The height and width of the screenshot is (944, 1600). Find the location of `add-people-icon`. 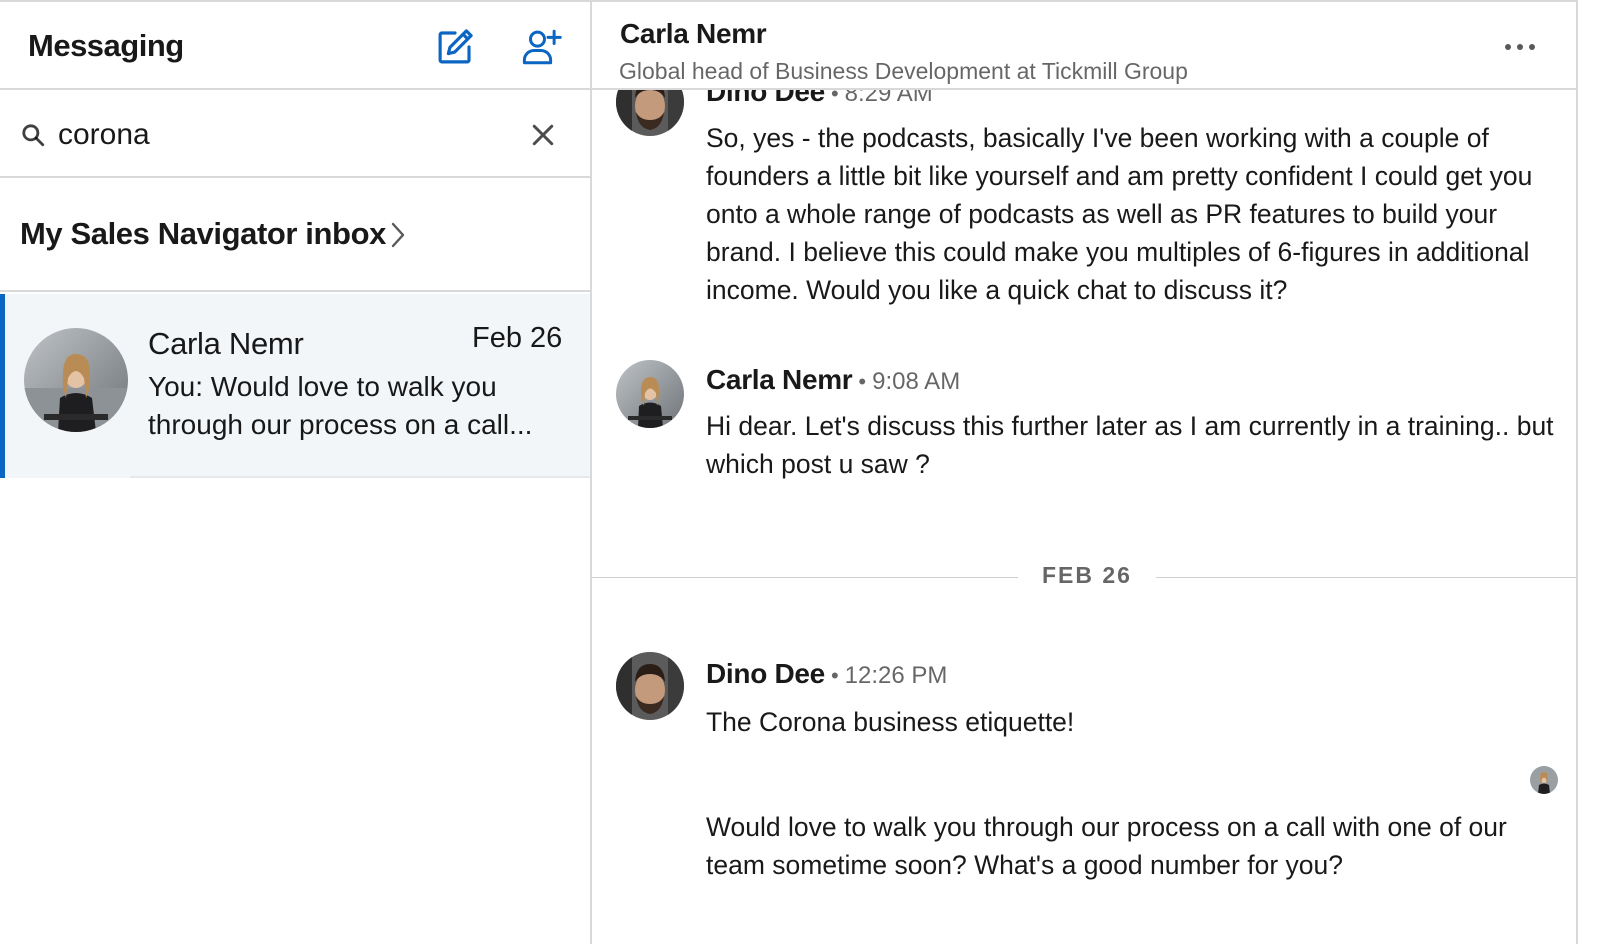

add-people-icon is located at coordinates (541, 47).